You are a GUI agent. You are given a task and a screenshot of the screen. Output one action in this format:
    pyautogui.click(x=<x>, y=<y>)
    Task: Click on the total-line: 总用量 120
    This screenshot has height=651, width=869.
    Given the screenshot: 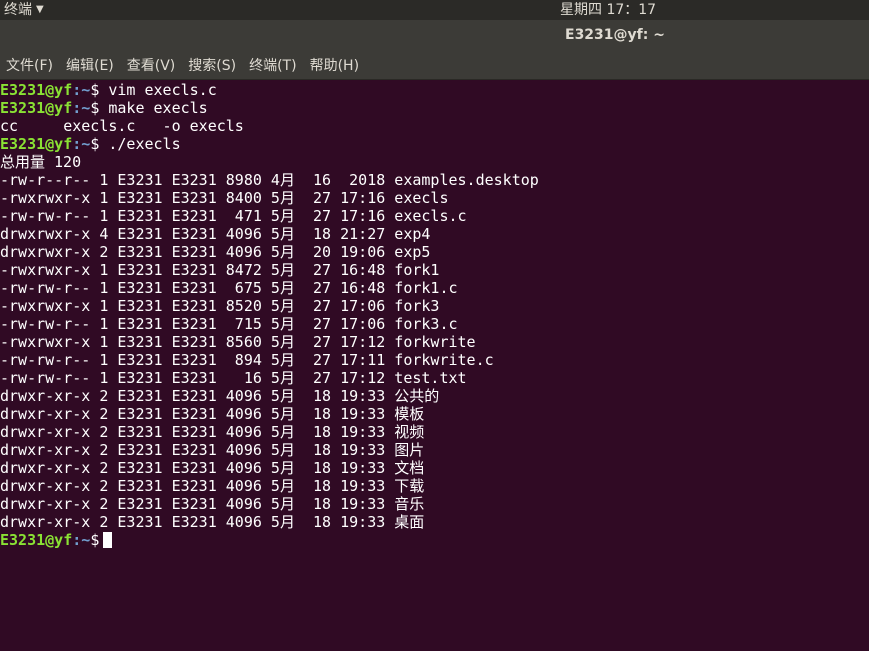 What is the action you would take?
    pyautogui.click(x=41, y=162)
    